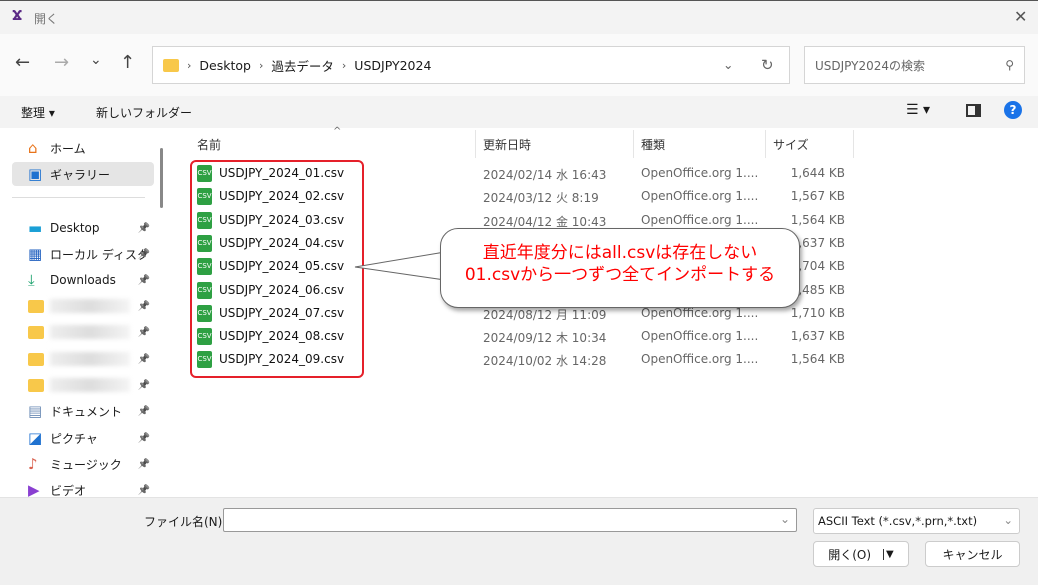  I want to click on sidebar-item: ▬ Desktop 📌, so click(83, 228).